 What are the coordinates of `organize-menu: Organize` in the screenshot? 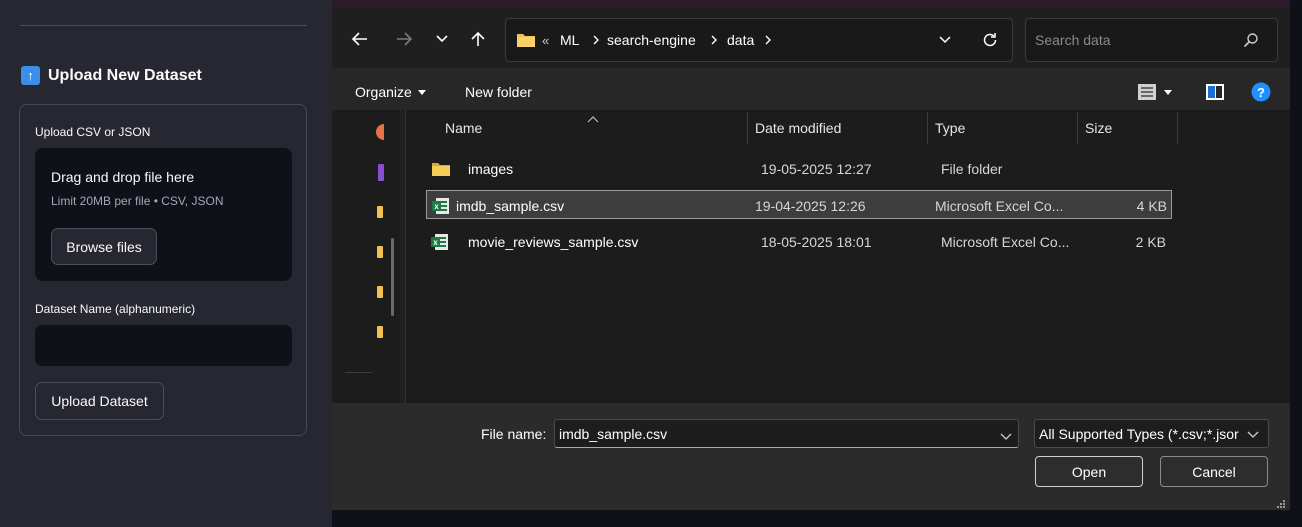 It's located at (390, 92).